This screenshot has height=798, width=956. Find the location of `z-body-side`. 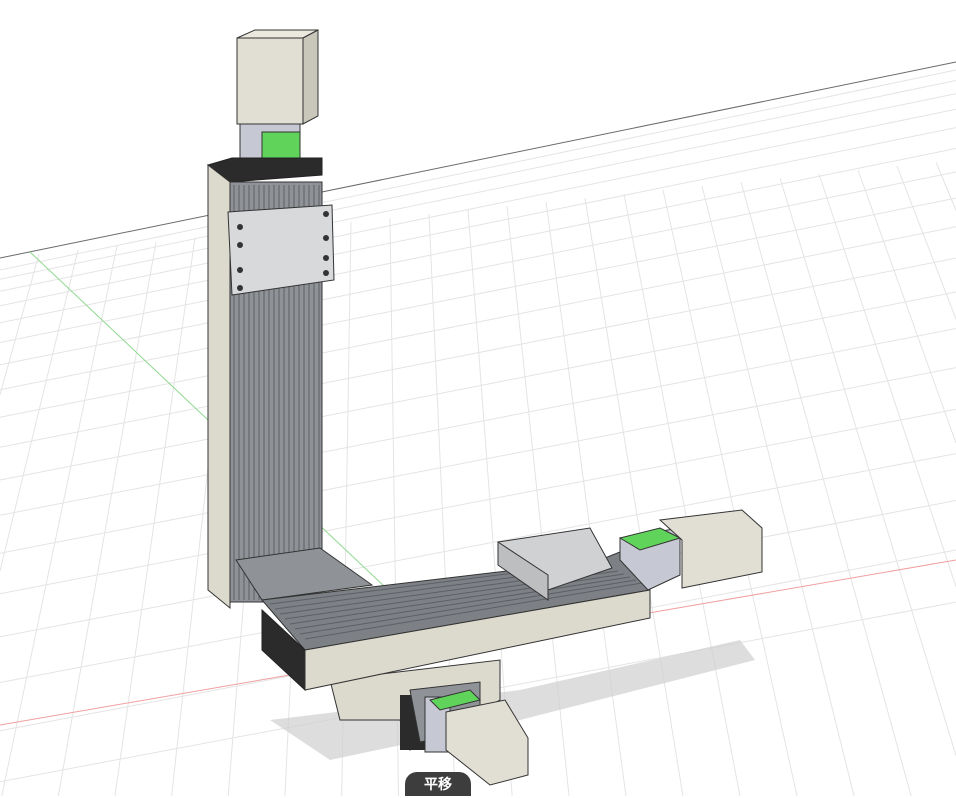

z-body-side is located at coordinates (219, 386).